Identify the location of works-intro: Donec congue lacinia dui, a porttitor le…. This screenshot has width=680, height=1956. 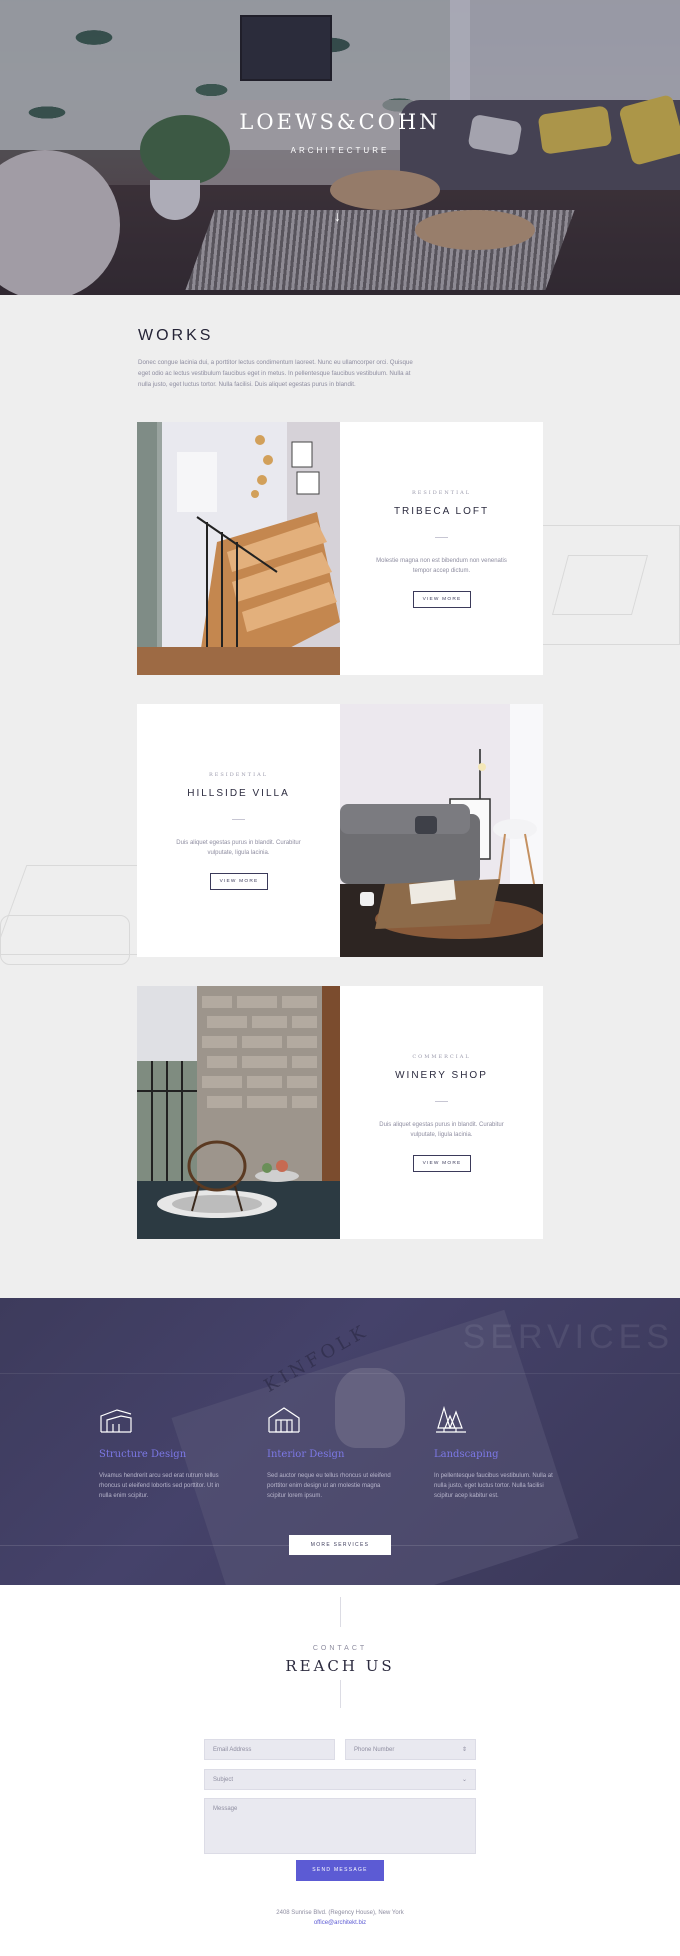
(275, 373).